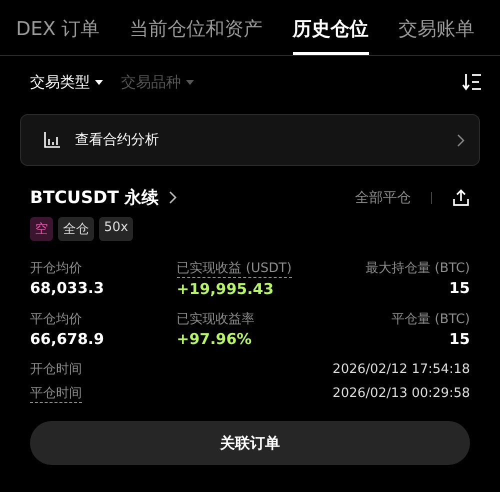 The height and width of the screenshot is (492, 500). What do you see at coordinates (56, 369) in the screenshot?
I see `time-label: 开仓时间` at bounding box center [56, 369].